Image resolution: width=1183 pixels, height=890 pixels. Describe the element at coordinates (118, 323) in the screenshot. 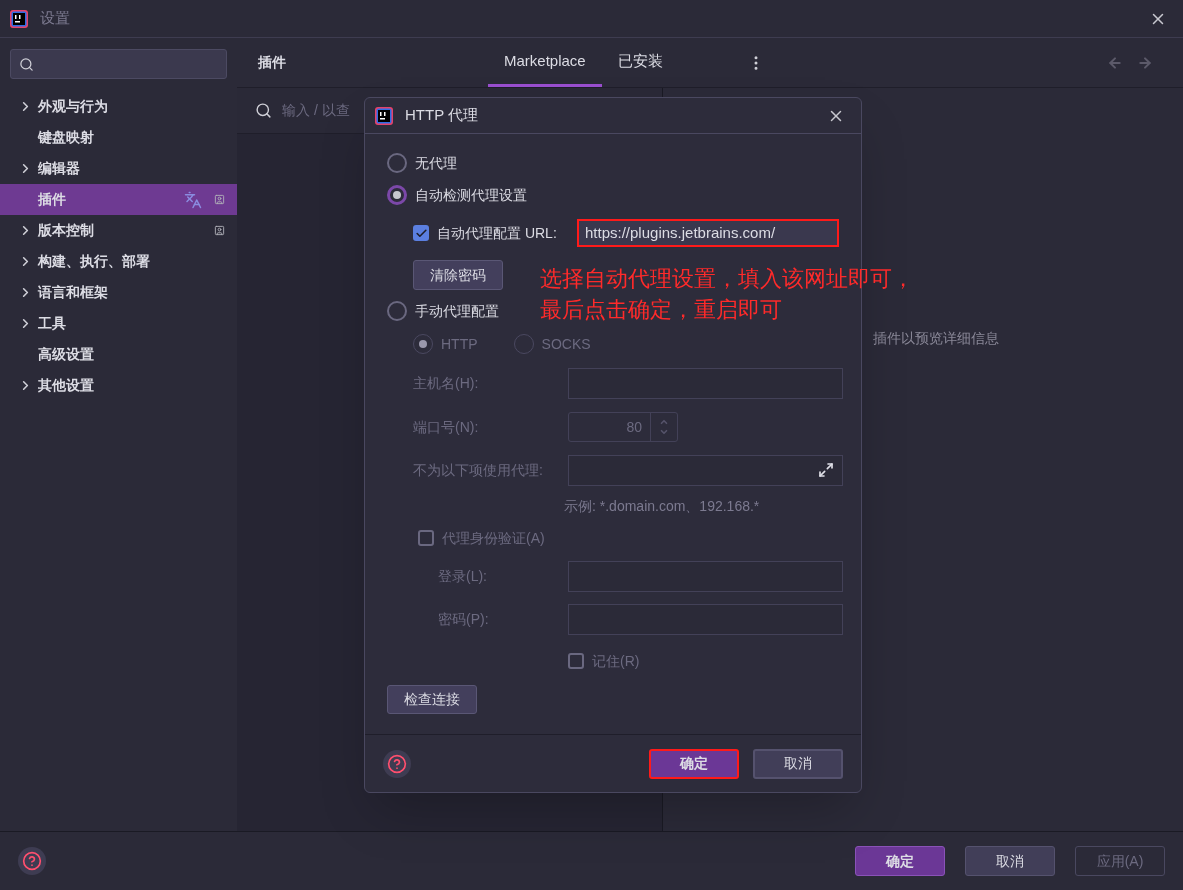

I see `sidebar-item: 工具` at that location.